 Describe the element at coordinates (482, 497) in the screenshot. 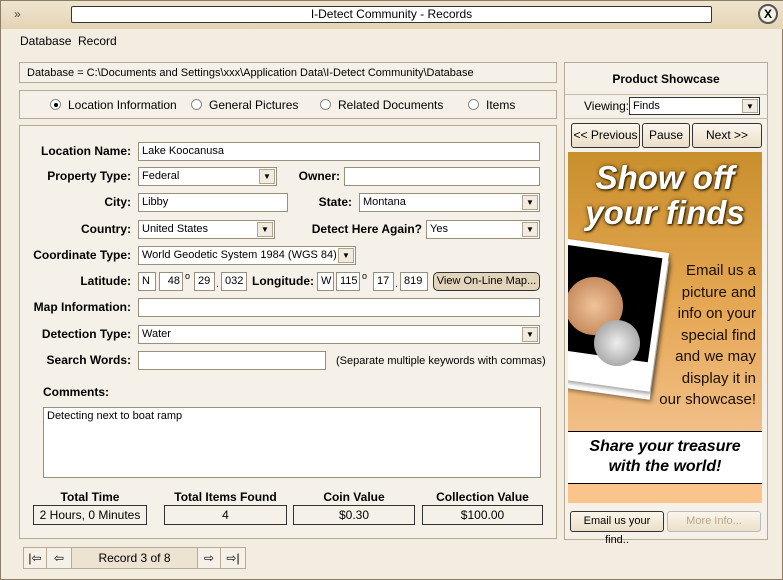

I see `collection-value-label: Collection Value` at that location.